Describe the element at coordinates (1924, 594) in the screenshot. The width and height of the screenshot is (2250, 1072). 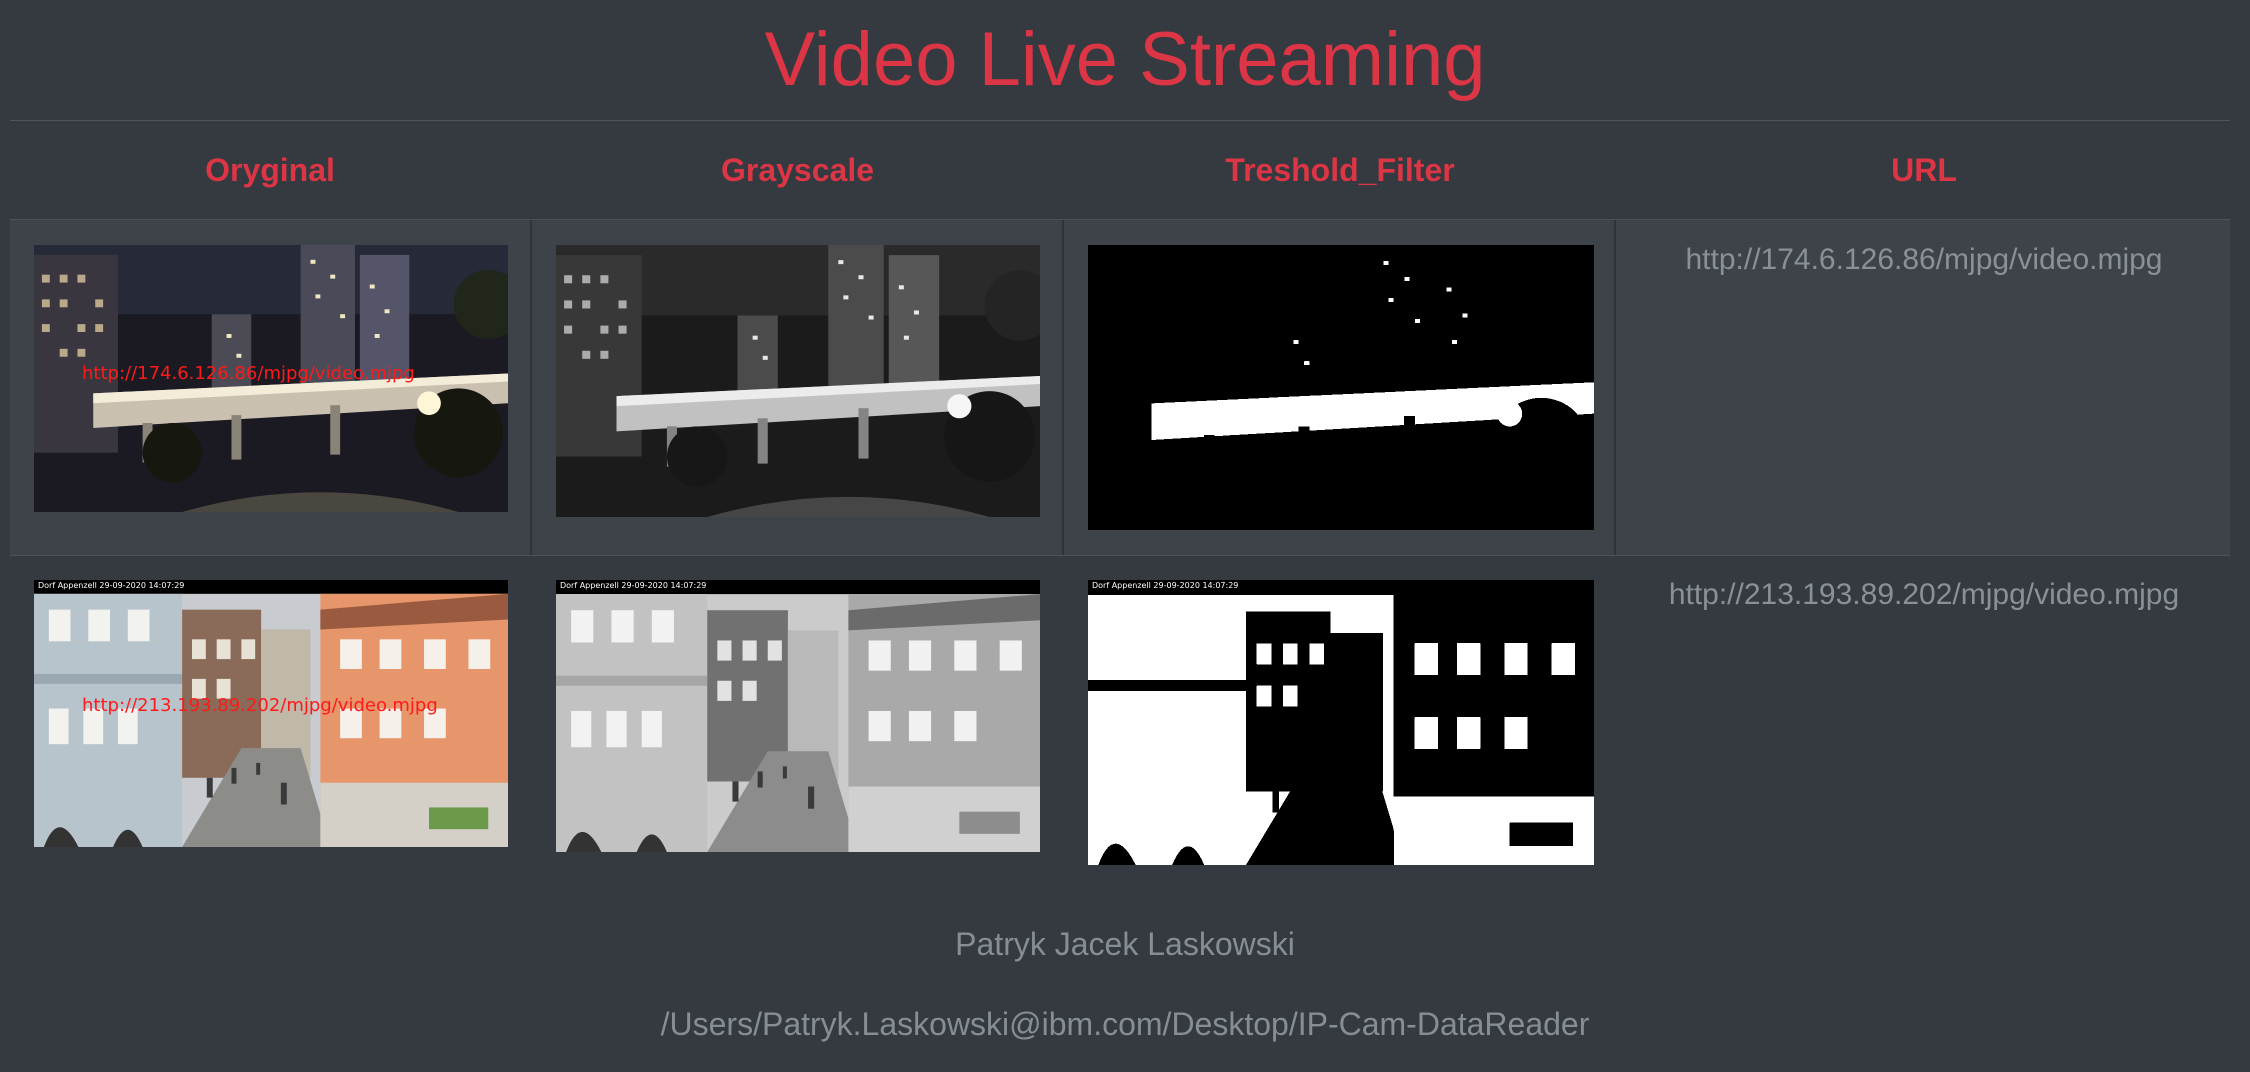
I see `stream-url: http://213.193.89.202/mjpg/video.mjpg` at that location.